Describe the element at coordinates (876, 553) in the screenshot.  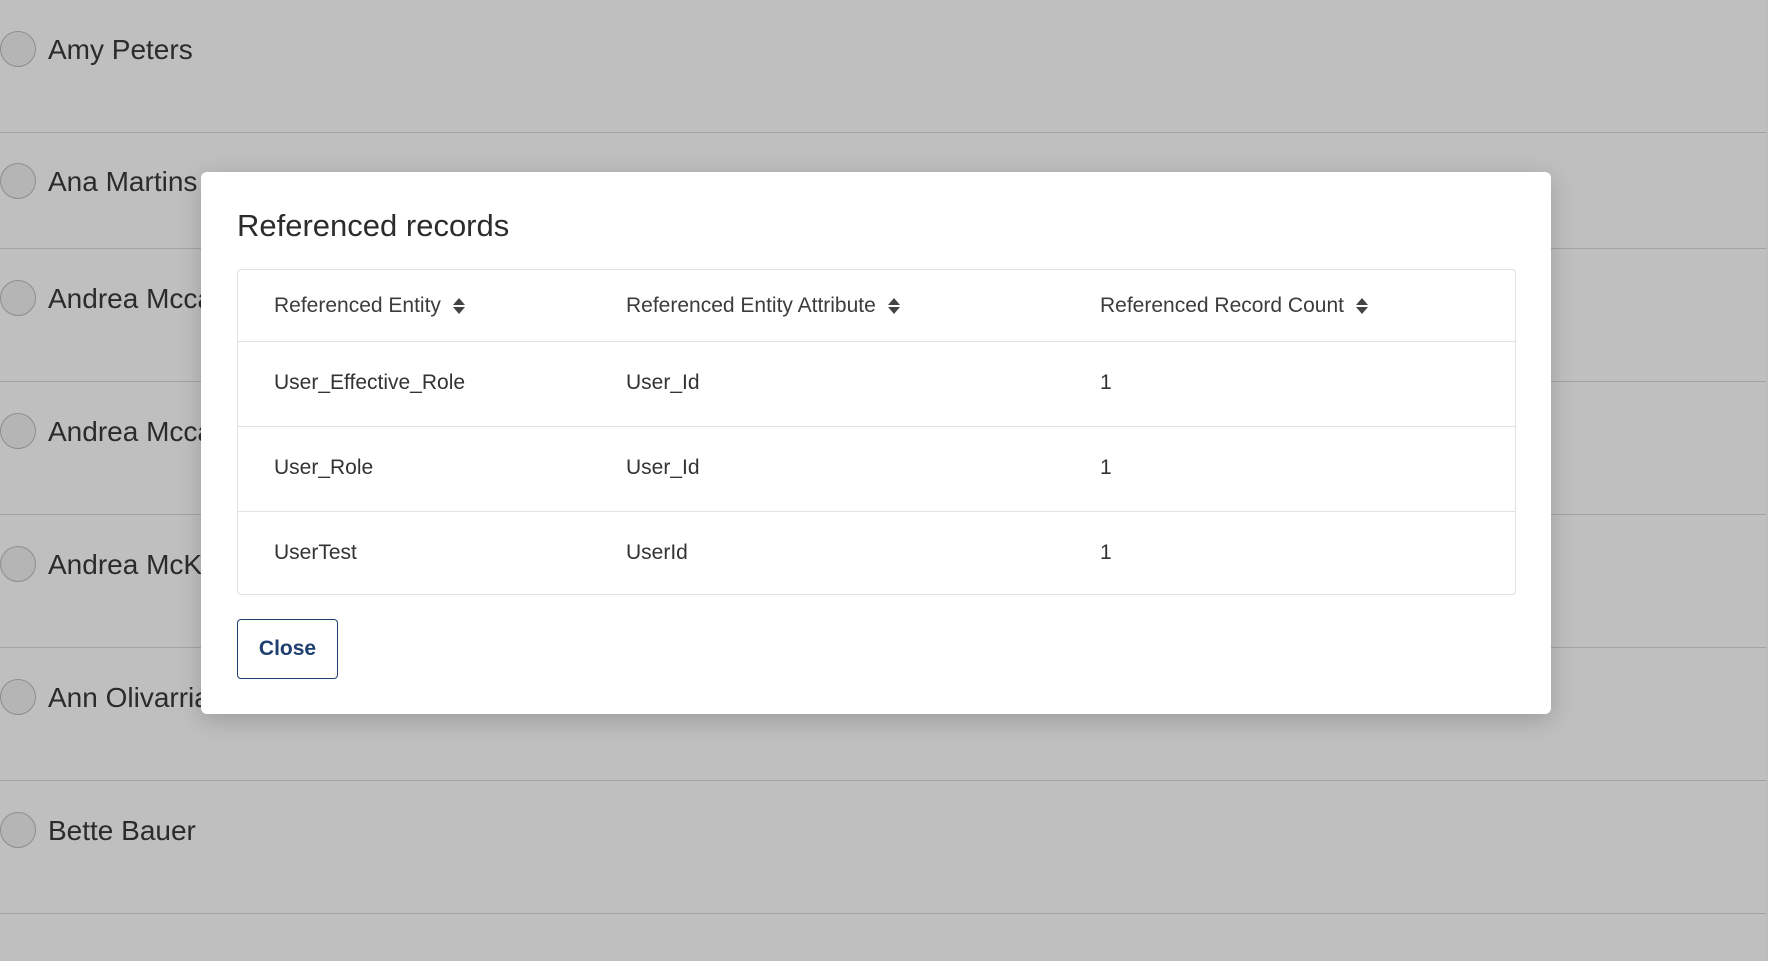
I see `table-row: UserTest UserId 1` at that location.